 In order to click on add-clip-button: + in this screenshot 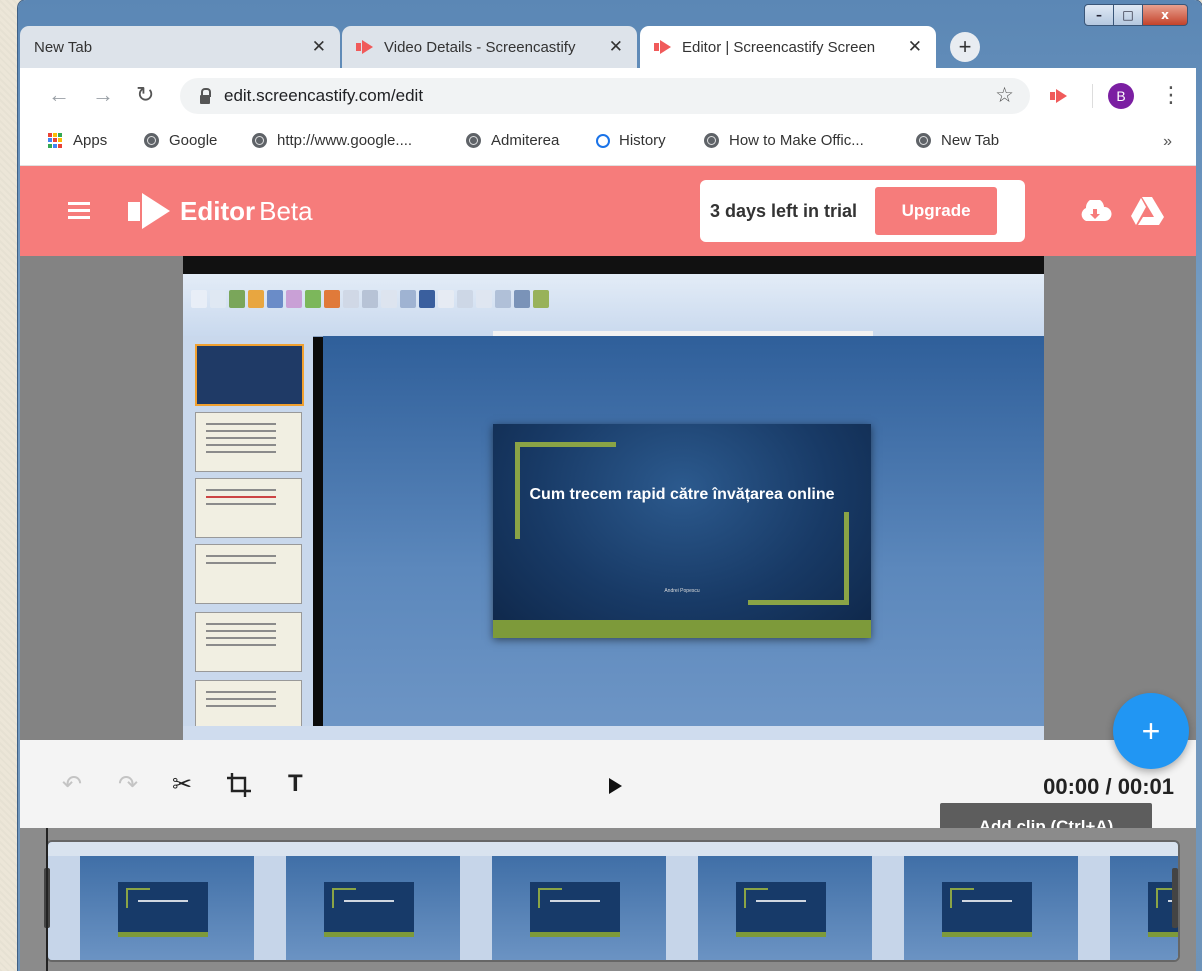, I will do `click(1151, 731)`.